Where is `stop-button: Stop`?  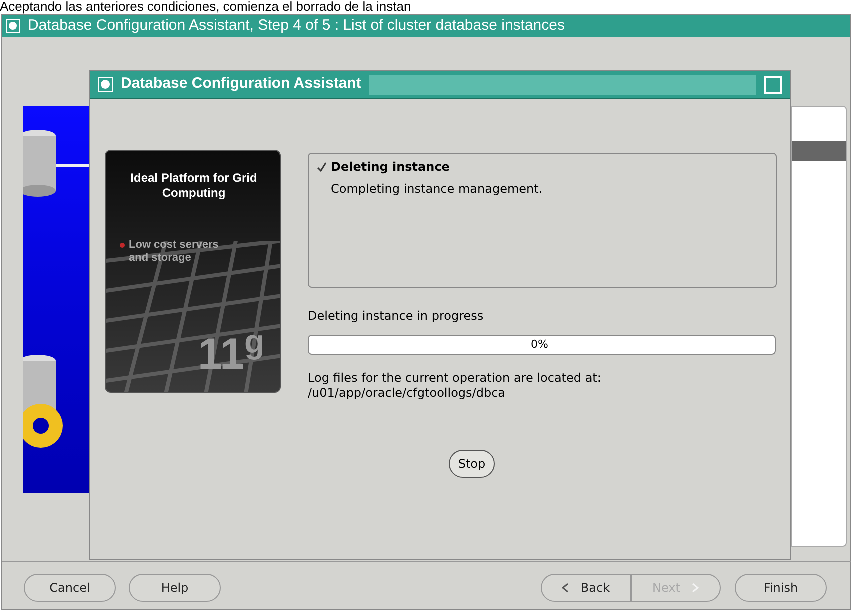 stop-button: Stop is located at coordinates (472, 464).